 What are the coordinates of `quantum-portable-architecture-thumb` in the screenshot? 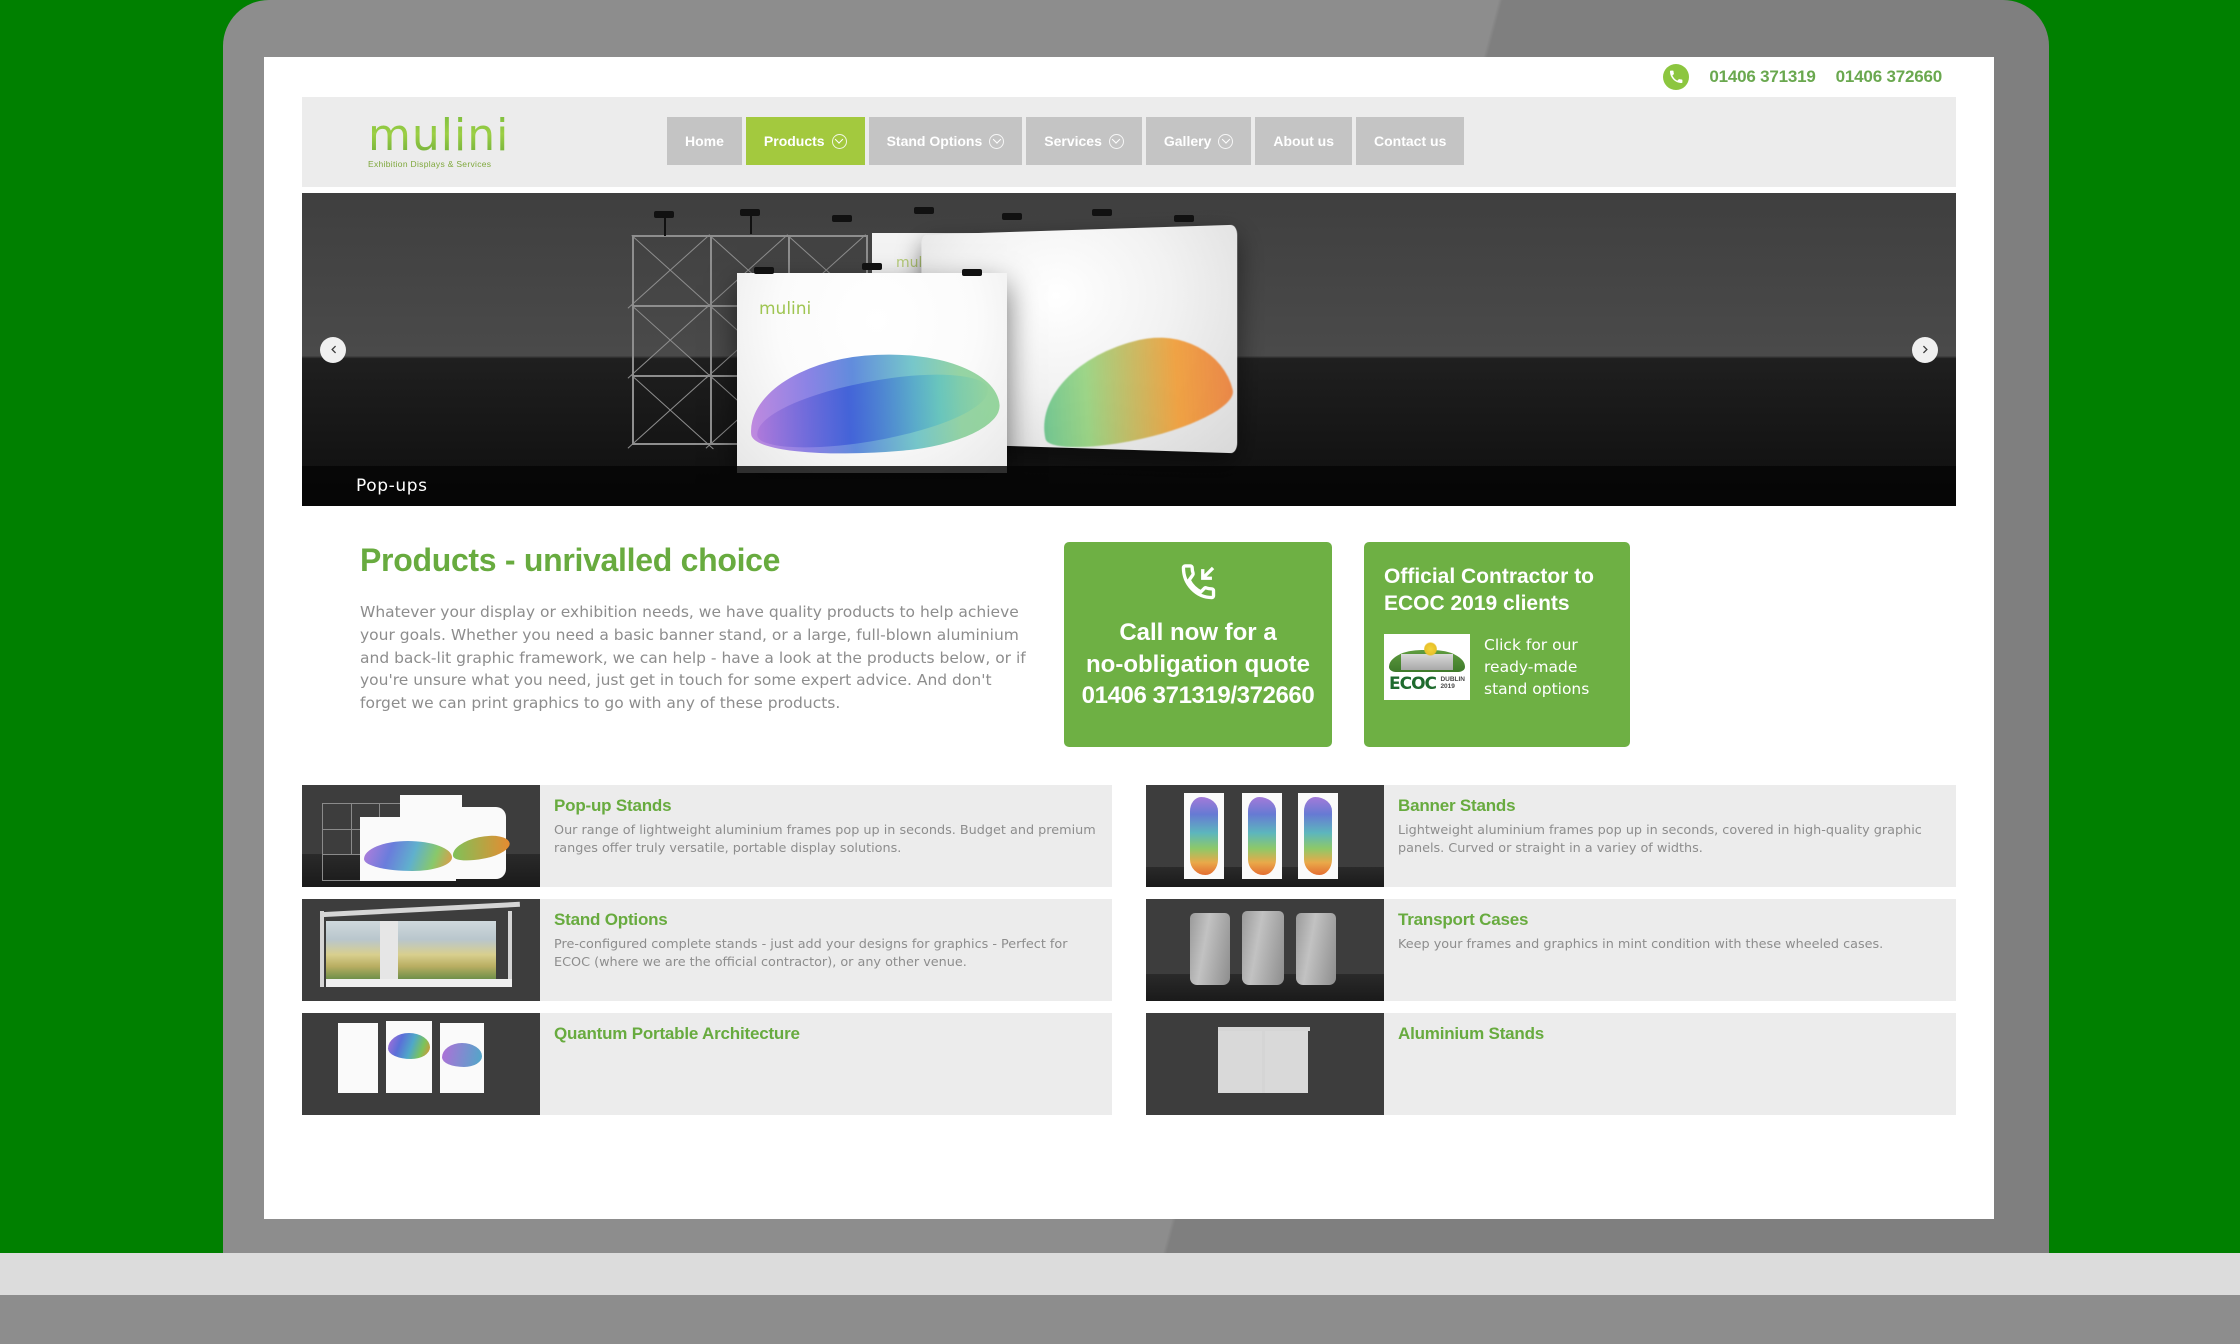 It's located at (421, 1064).